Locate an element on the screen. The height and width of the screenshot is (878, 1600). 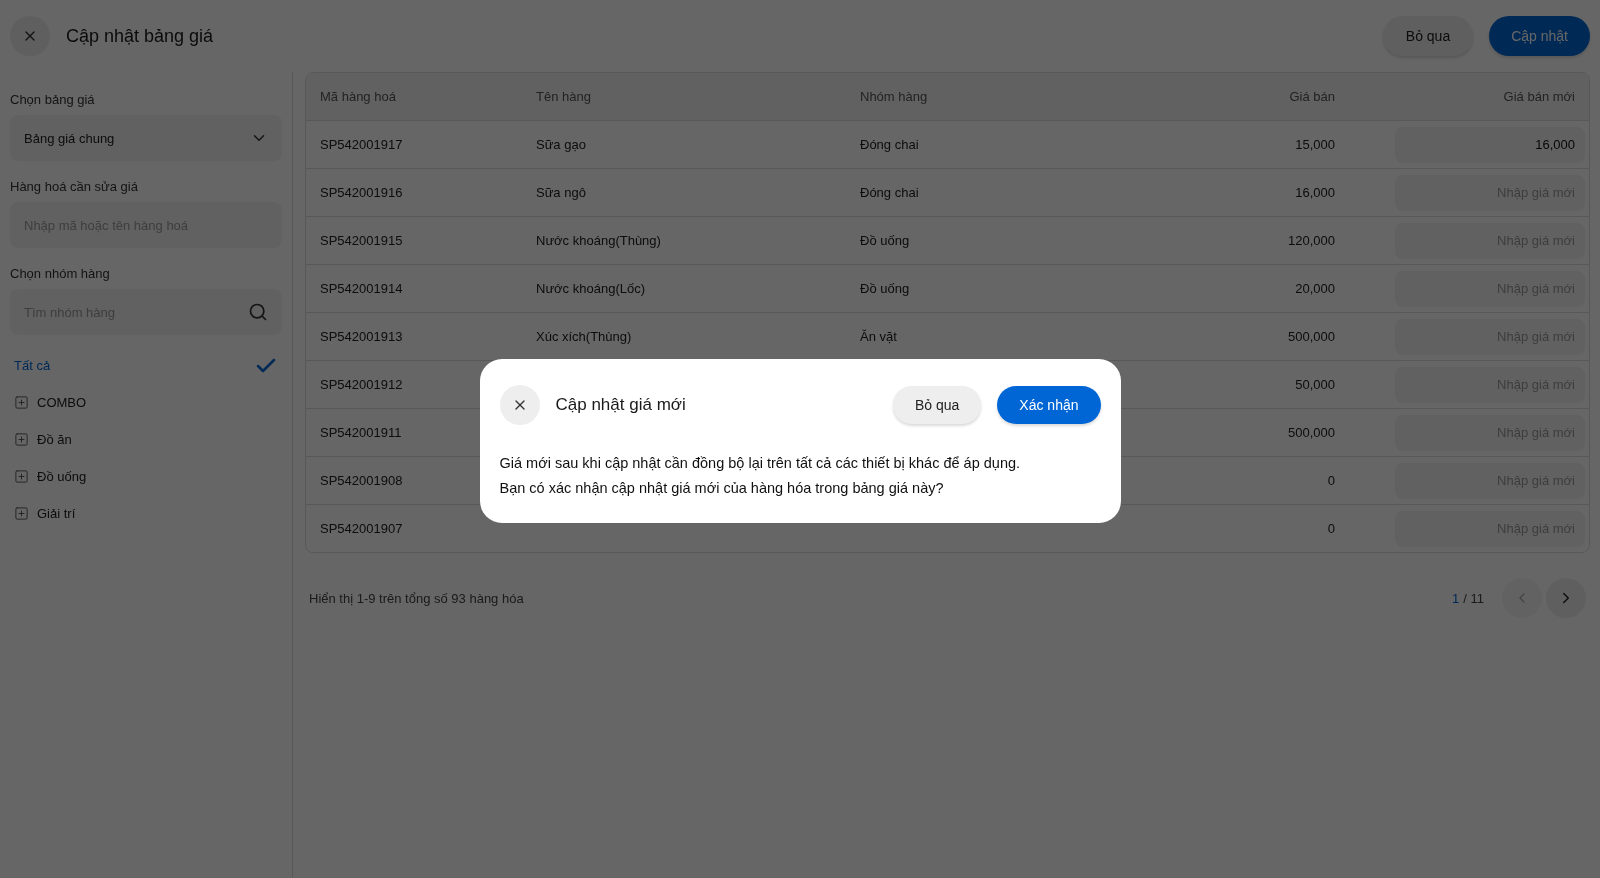
search-icon is located at coordinates (258, 312).